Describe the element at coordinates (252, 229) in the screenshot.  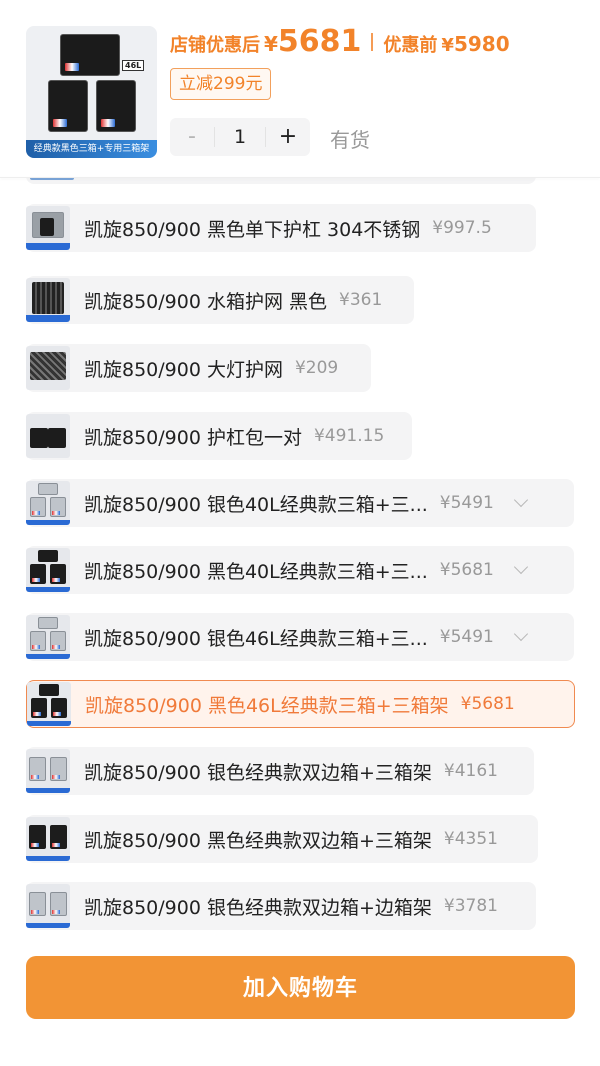
I see `option-name: 凯旋850/900 黑色单下护杠 304不锈钢` at that location.